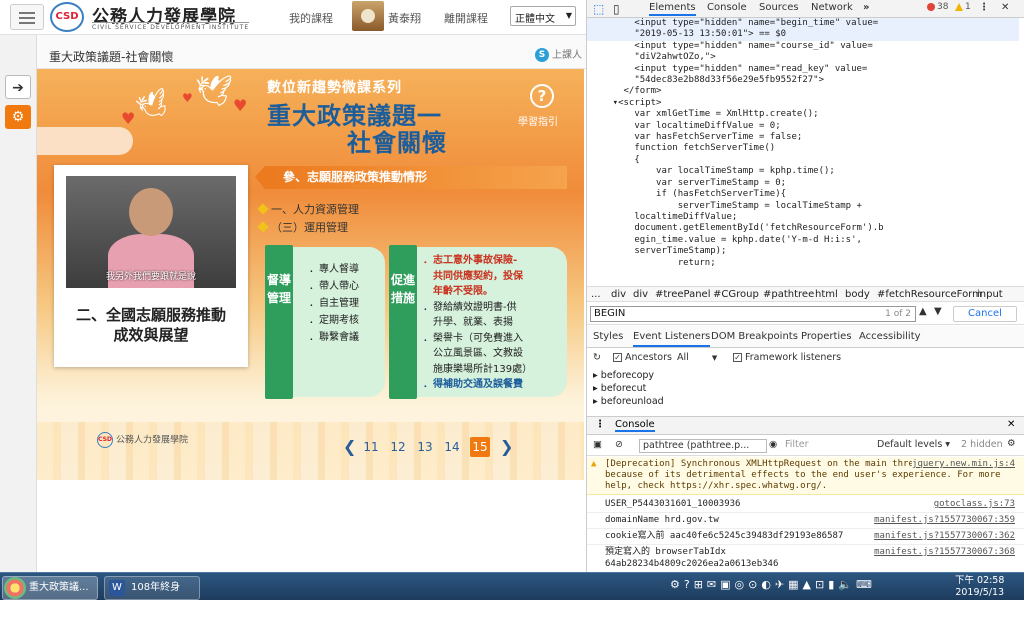 This screenshot has height=621, width=1024. What do you see at coordinates (990, 294) in the screenshot?
I see `breadcrumb-item: input` at bounding box center [990, 294].